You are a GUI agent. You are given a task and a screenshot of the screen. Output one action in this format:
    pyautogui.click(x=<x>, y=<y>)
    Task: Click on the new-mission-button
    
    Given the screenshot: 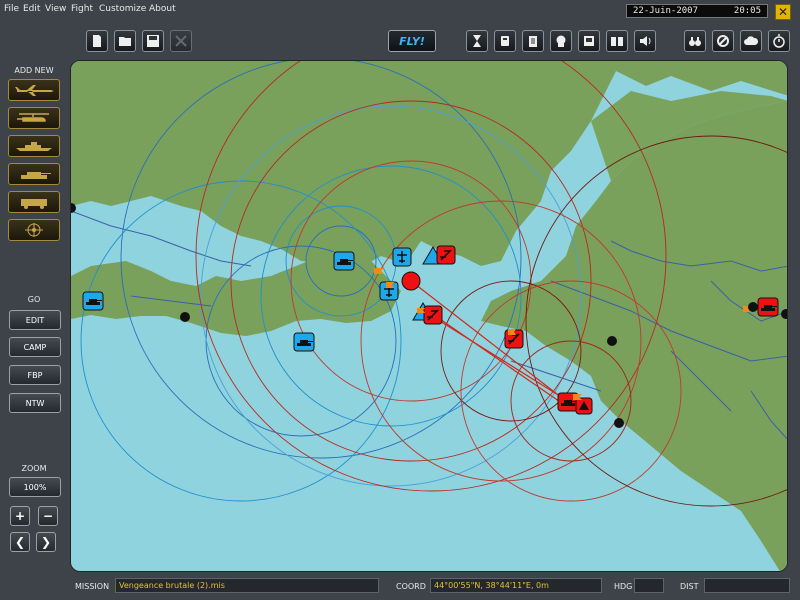 What is the action you would take?
    pyautogui.click(x=97, y=41)
    